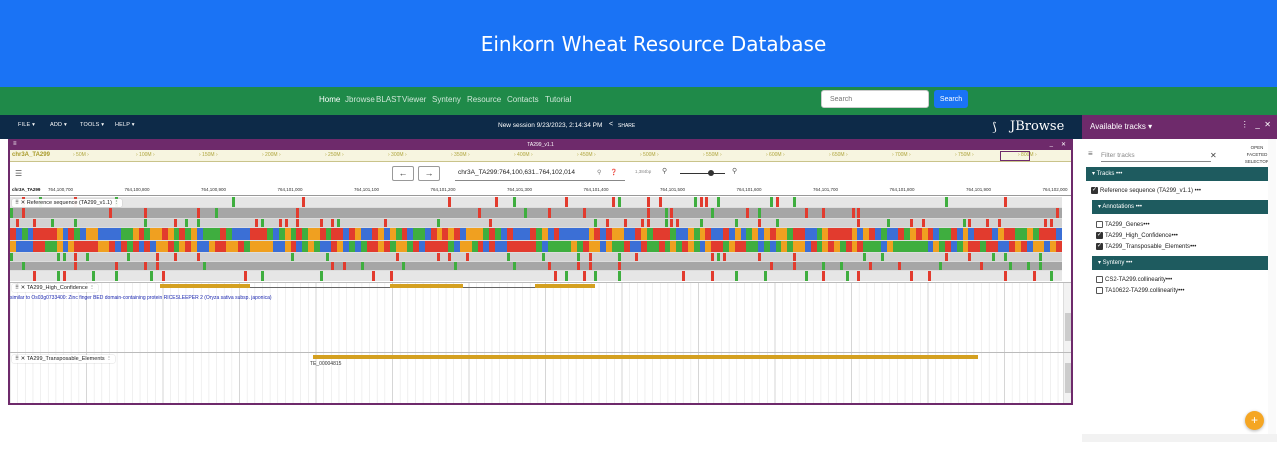 This screenshot has width=1277, height=463. Describe the element at coordinates (329, 99) in the screenshot. I see `nav-home: Home` at that location.